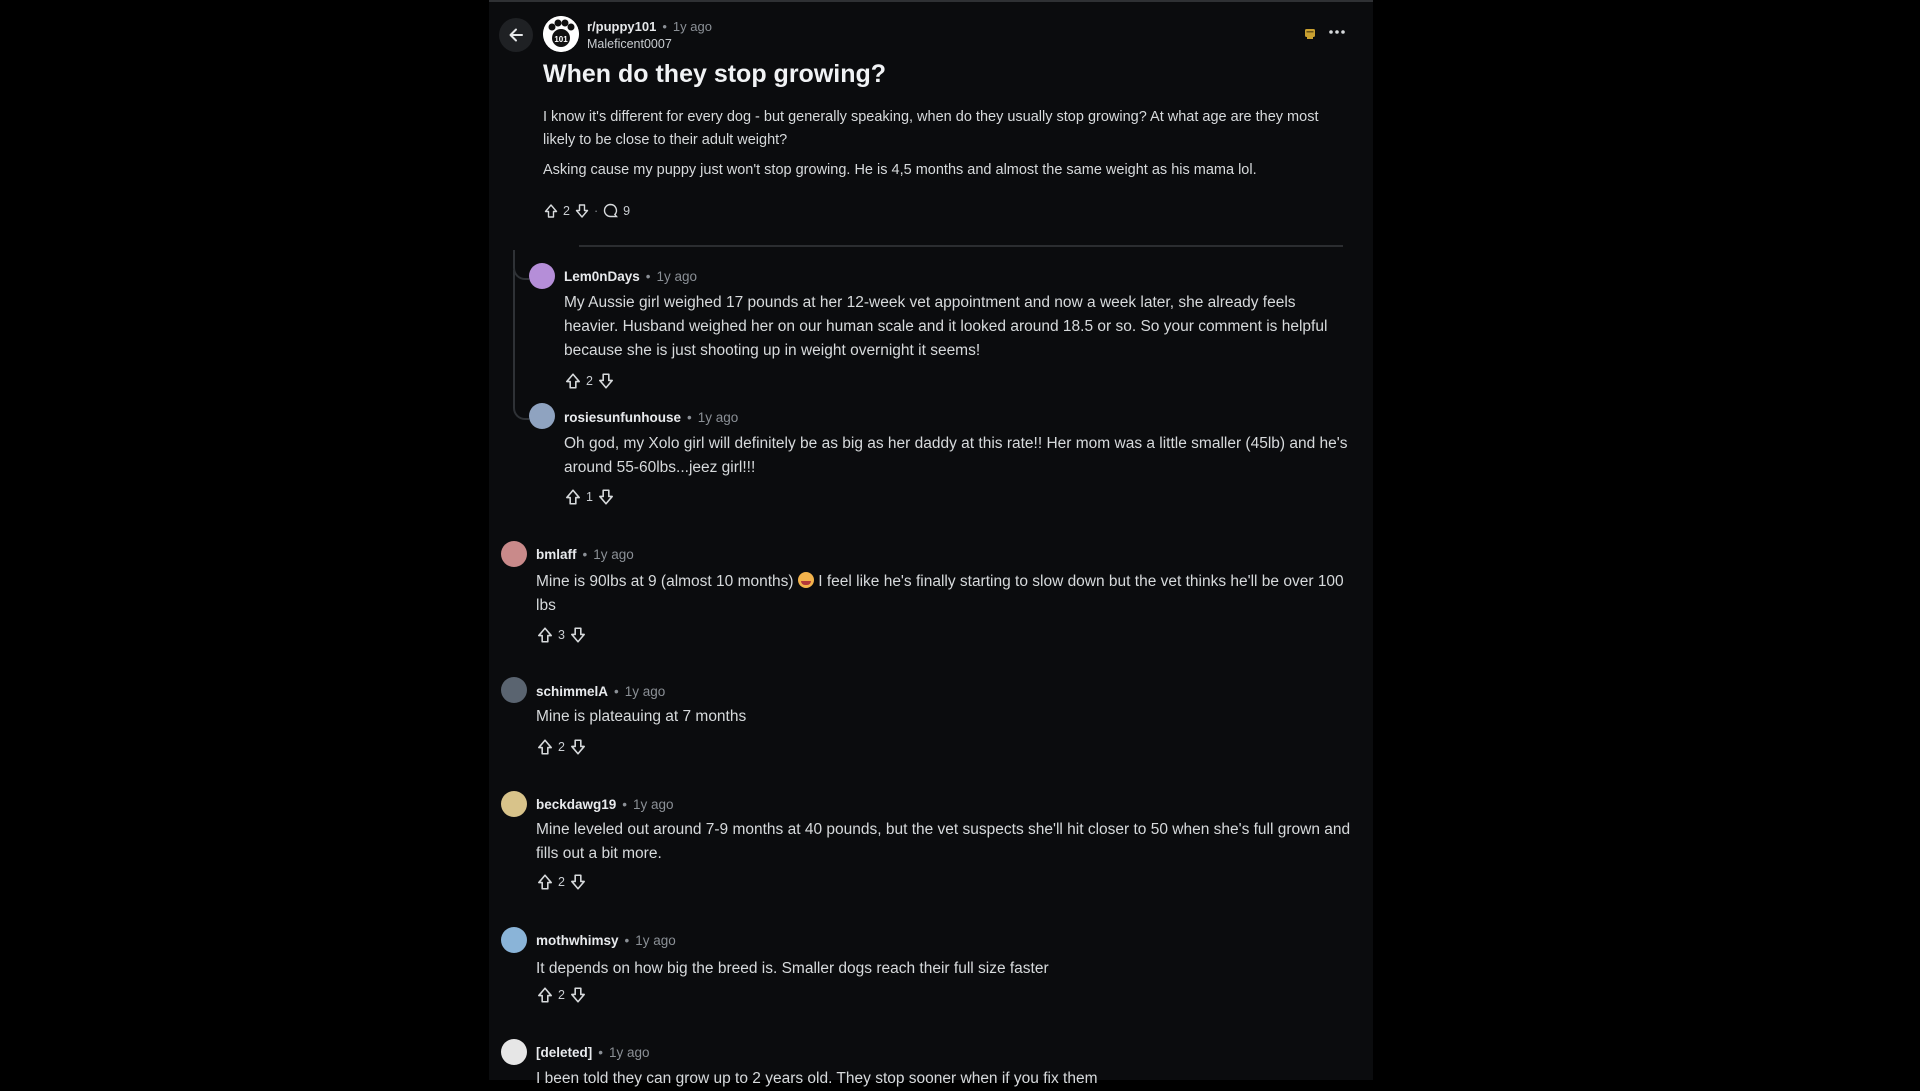 Image resolution: width=1920 pixels, height=1091 pixels. I want to click on arrow-left-icon, so click(516, 35).